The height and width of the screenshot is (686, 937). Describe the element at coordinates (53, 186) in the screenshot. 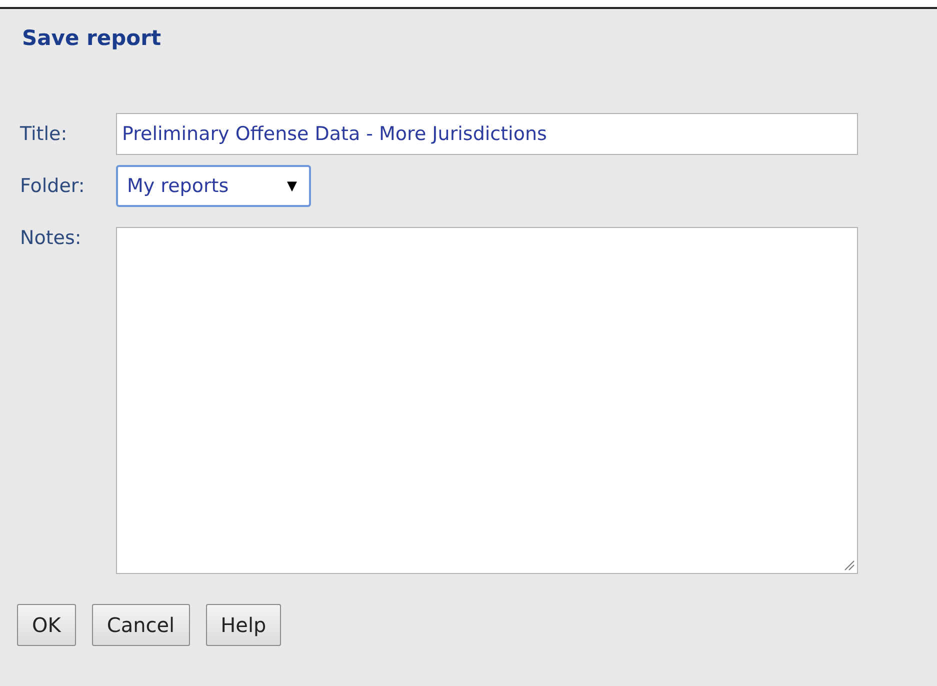

I see `field-label: Folder:` at that location.